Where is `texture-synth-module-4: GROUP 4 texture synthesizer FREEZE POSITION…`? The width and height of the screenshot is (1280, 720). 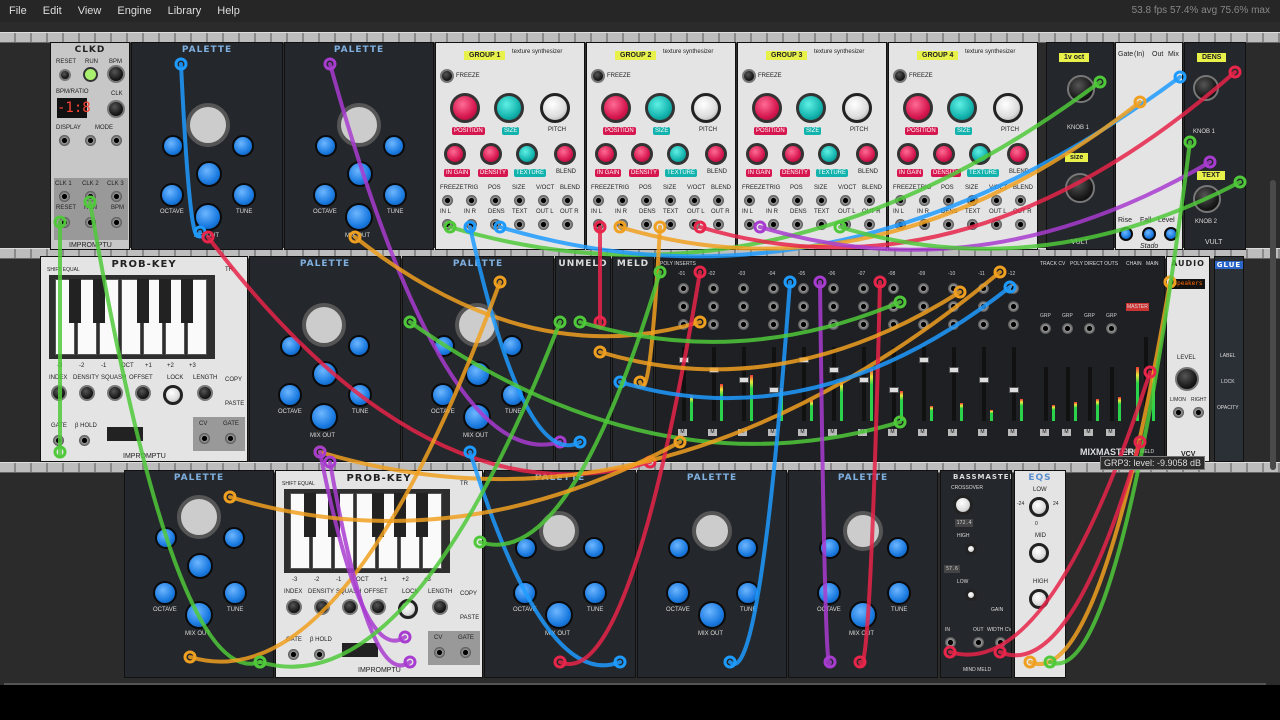
texture-synth-module-4: GROUP 4 texture synthesizer FREEZE POSITION… is located at coordinates (963, 146).